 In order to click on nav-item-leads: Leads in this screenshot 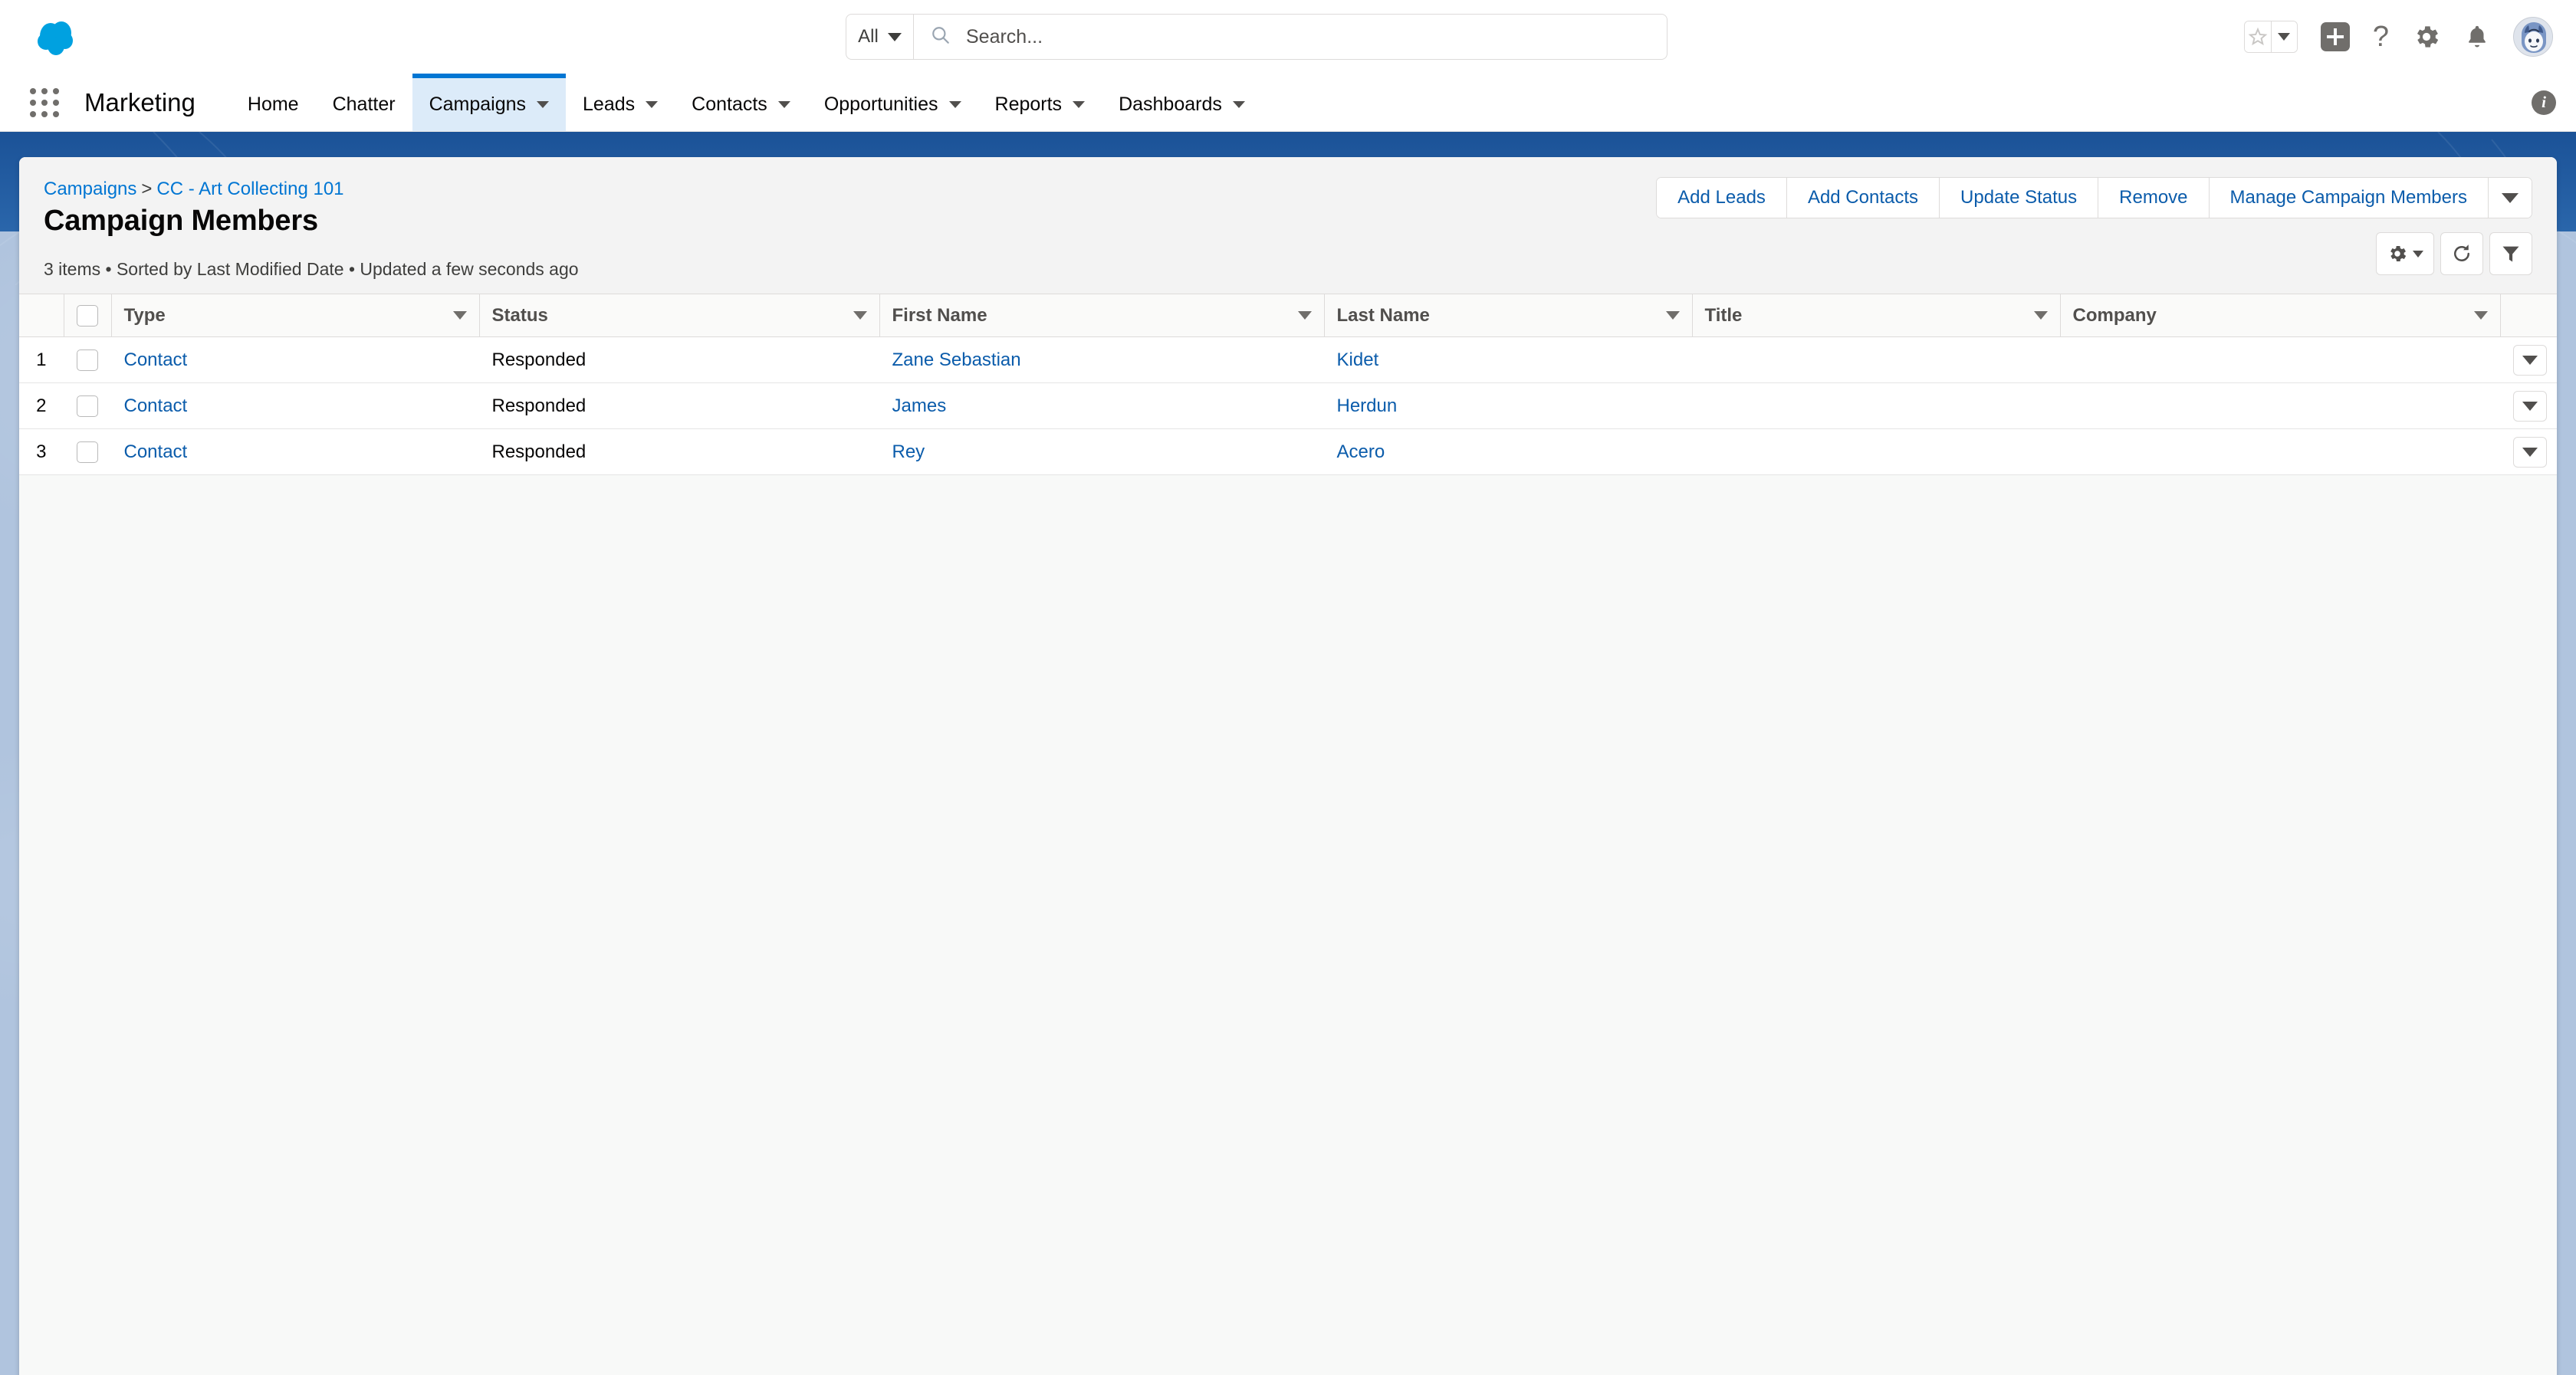, I will do `click(620, 102)`.